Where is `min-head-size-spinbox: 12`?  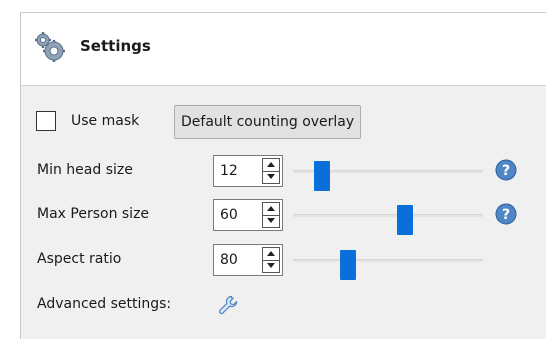 min-head-size-spinbox: 12 is located at coordinates (248, 171).